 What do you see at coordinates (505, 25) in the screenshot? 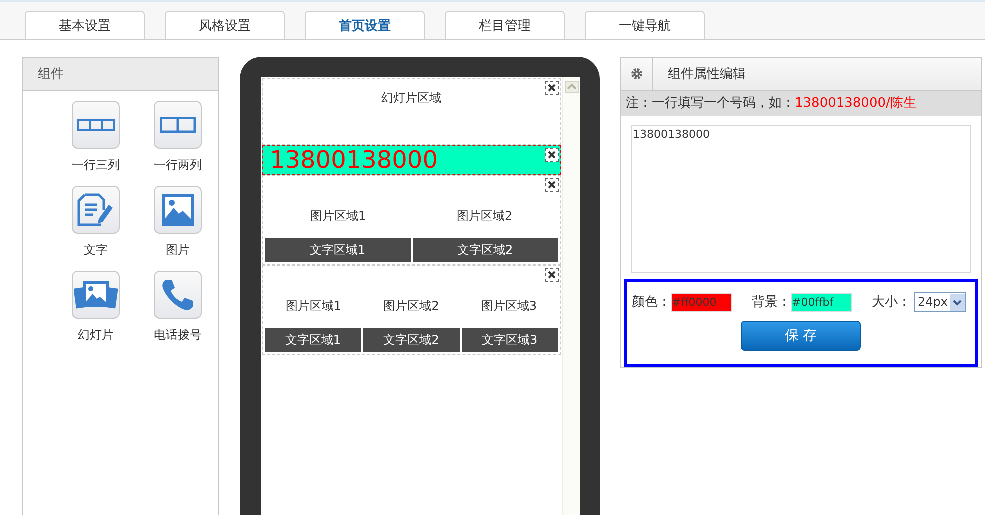
I see `tab: 栏目管理` at bounding box center [505, 25].